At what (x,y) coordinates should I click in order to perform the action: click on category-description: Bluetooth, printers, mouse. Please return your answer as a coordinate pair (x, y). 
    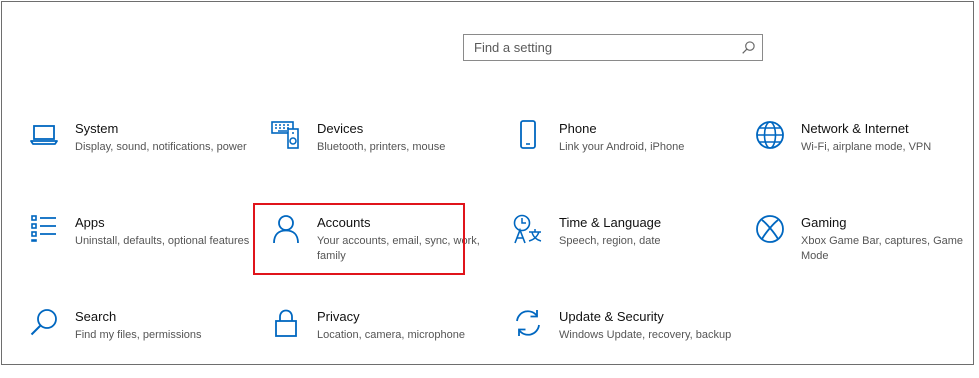
    Looking at the image, I should click on (381, 147).